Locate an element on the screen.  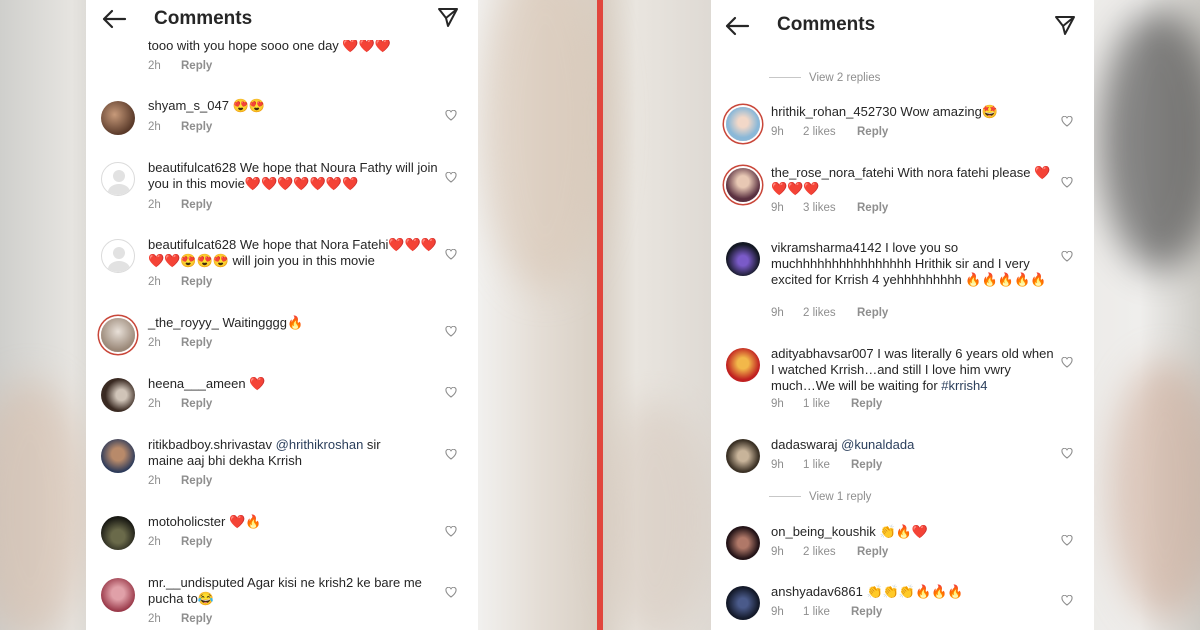
comment-username: motoholicster is located at coordinates (186, 521).